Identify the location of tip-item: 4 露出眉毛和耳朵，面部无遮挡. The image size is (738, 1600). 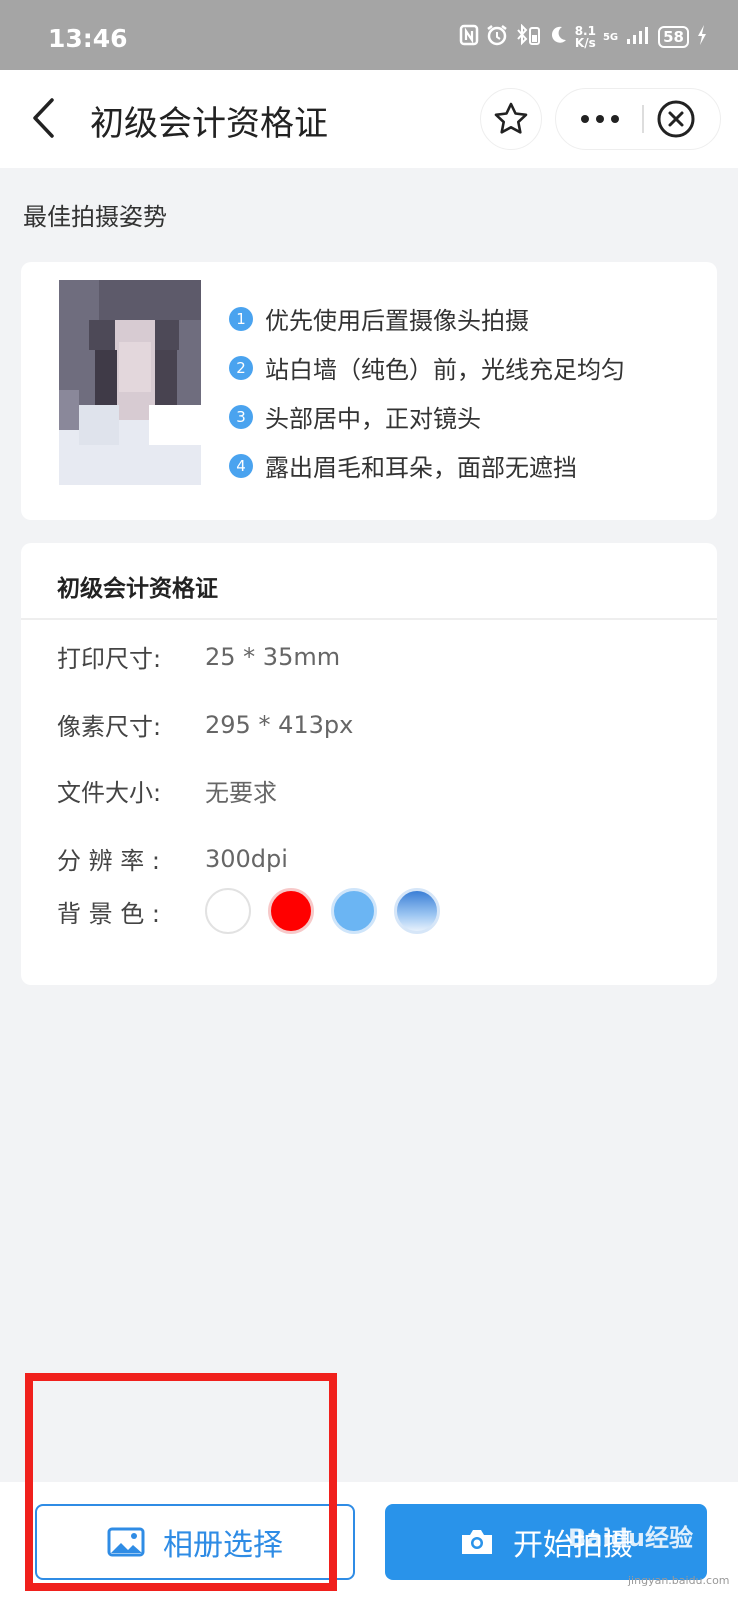
(427, 465).